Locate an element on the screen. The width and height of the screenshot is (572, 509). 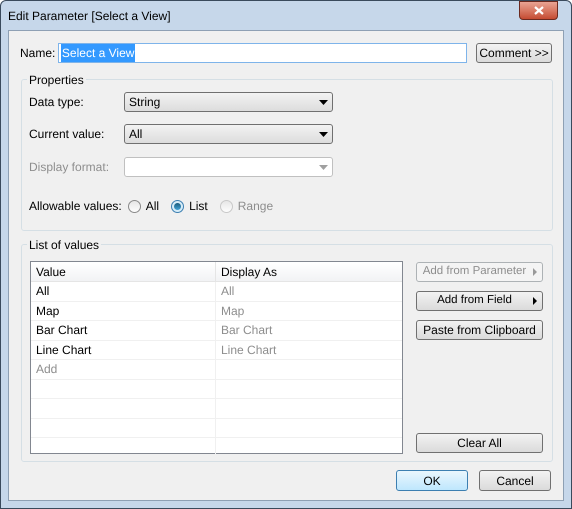
table-cell: Line Chart is located at coordinates (123, 349).